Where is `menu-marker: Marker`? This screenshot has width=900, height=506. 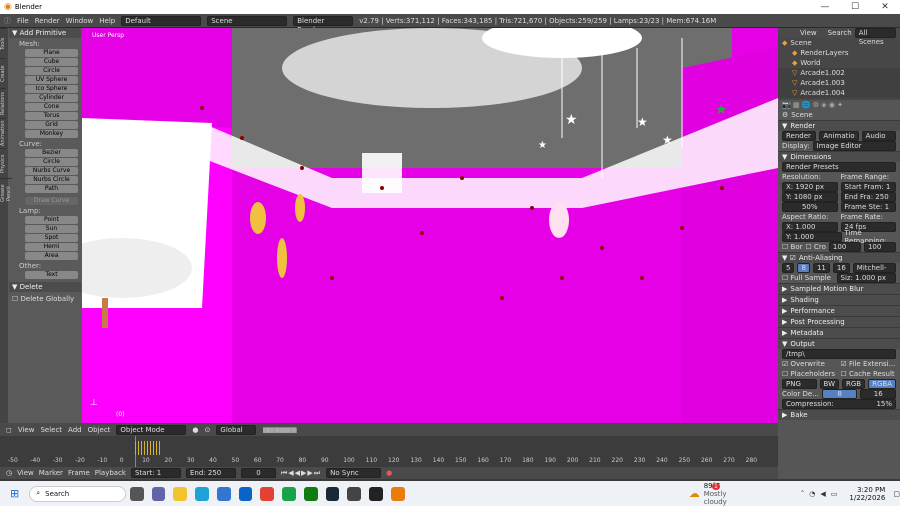 menu-marker: Marker is located at coordinates (51, 473).